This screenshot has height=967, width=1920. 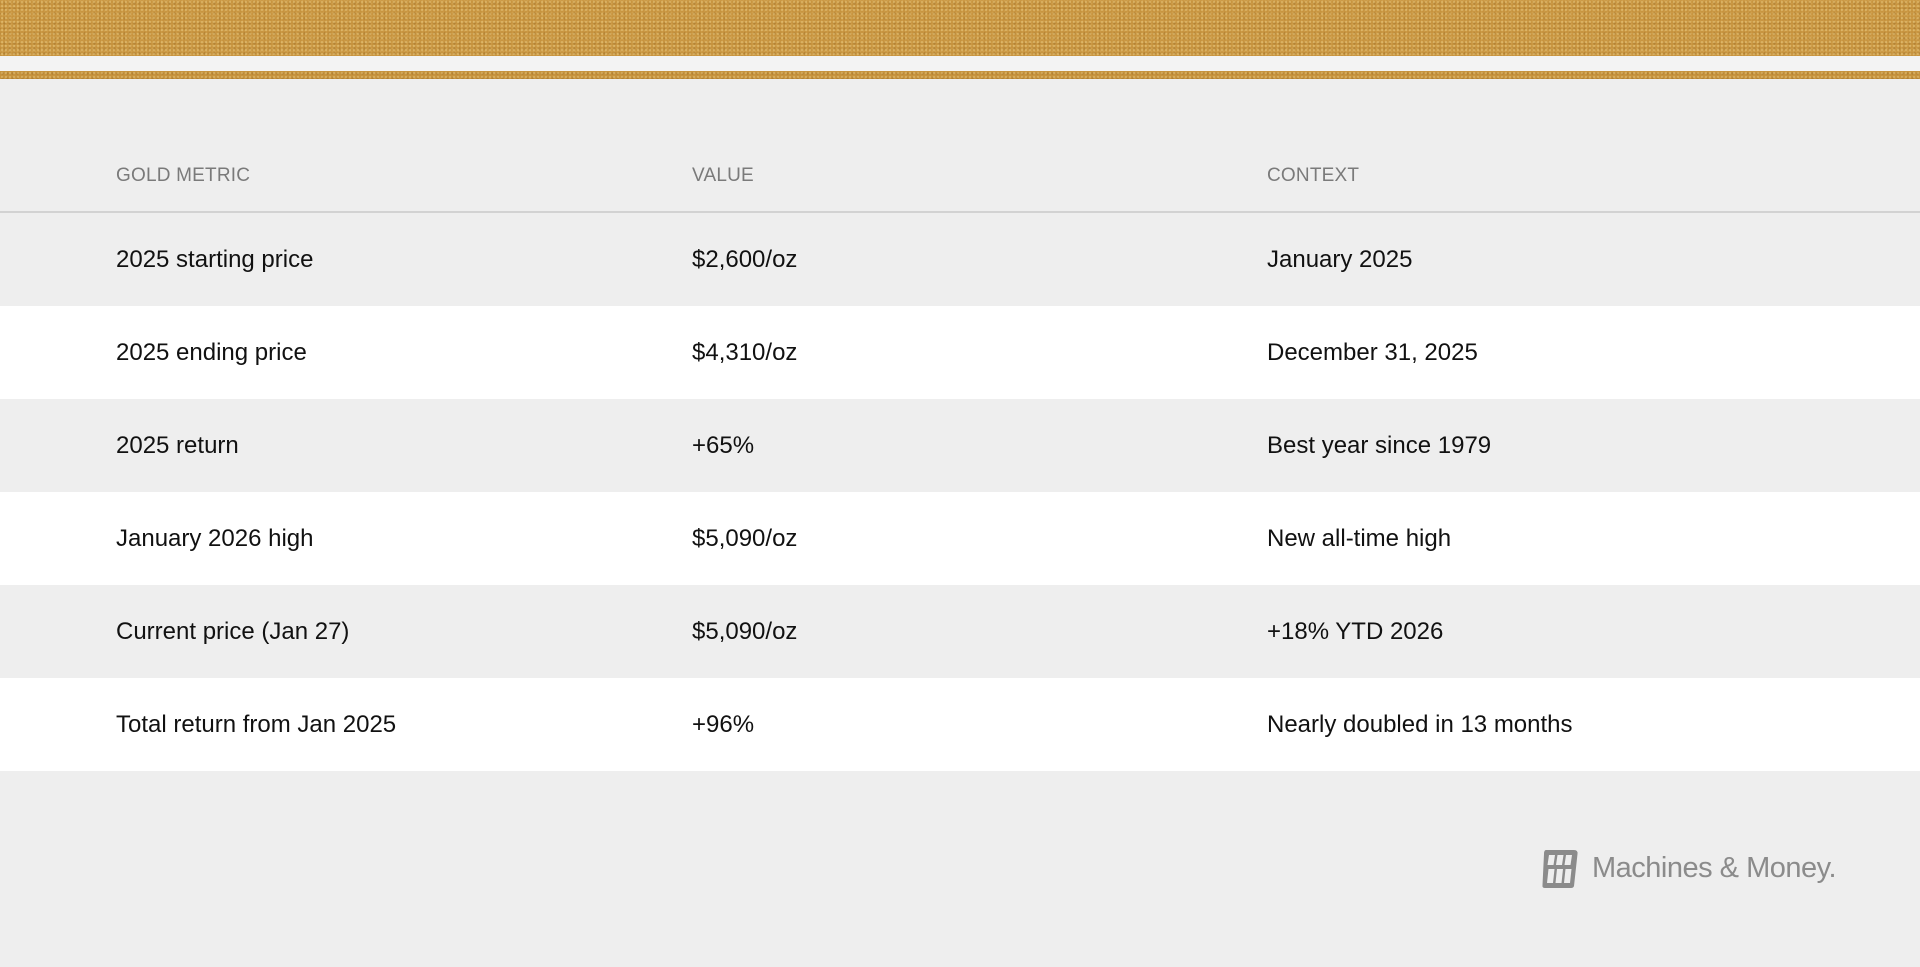 What do you see at coordinates (960, 176) in the screenshot?
I see `table-header-row: GOLD METRIC VALUE CONTEXT` at bounding box center [960, 176].